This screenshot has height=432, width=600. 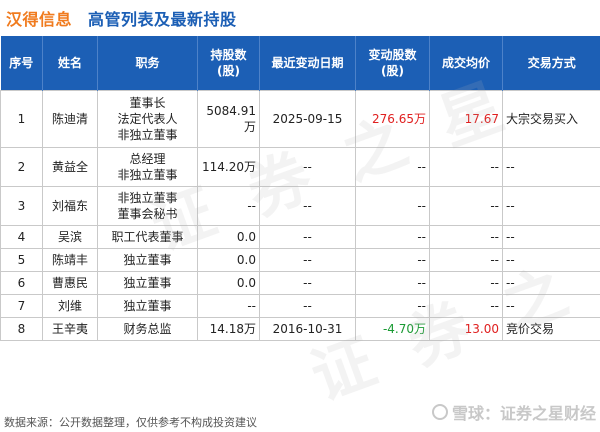 I want to click on shares-held: 114.20万, so click(x=228, y=167).